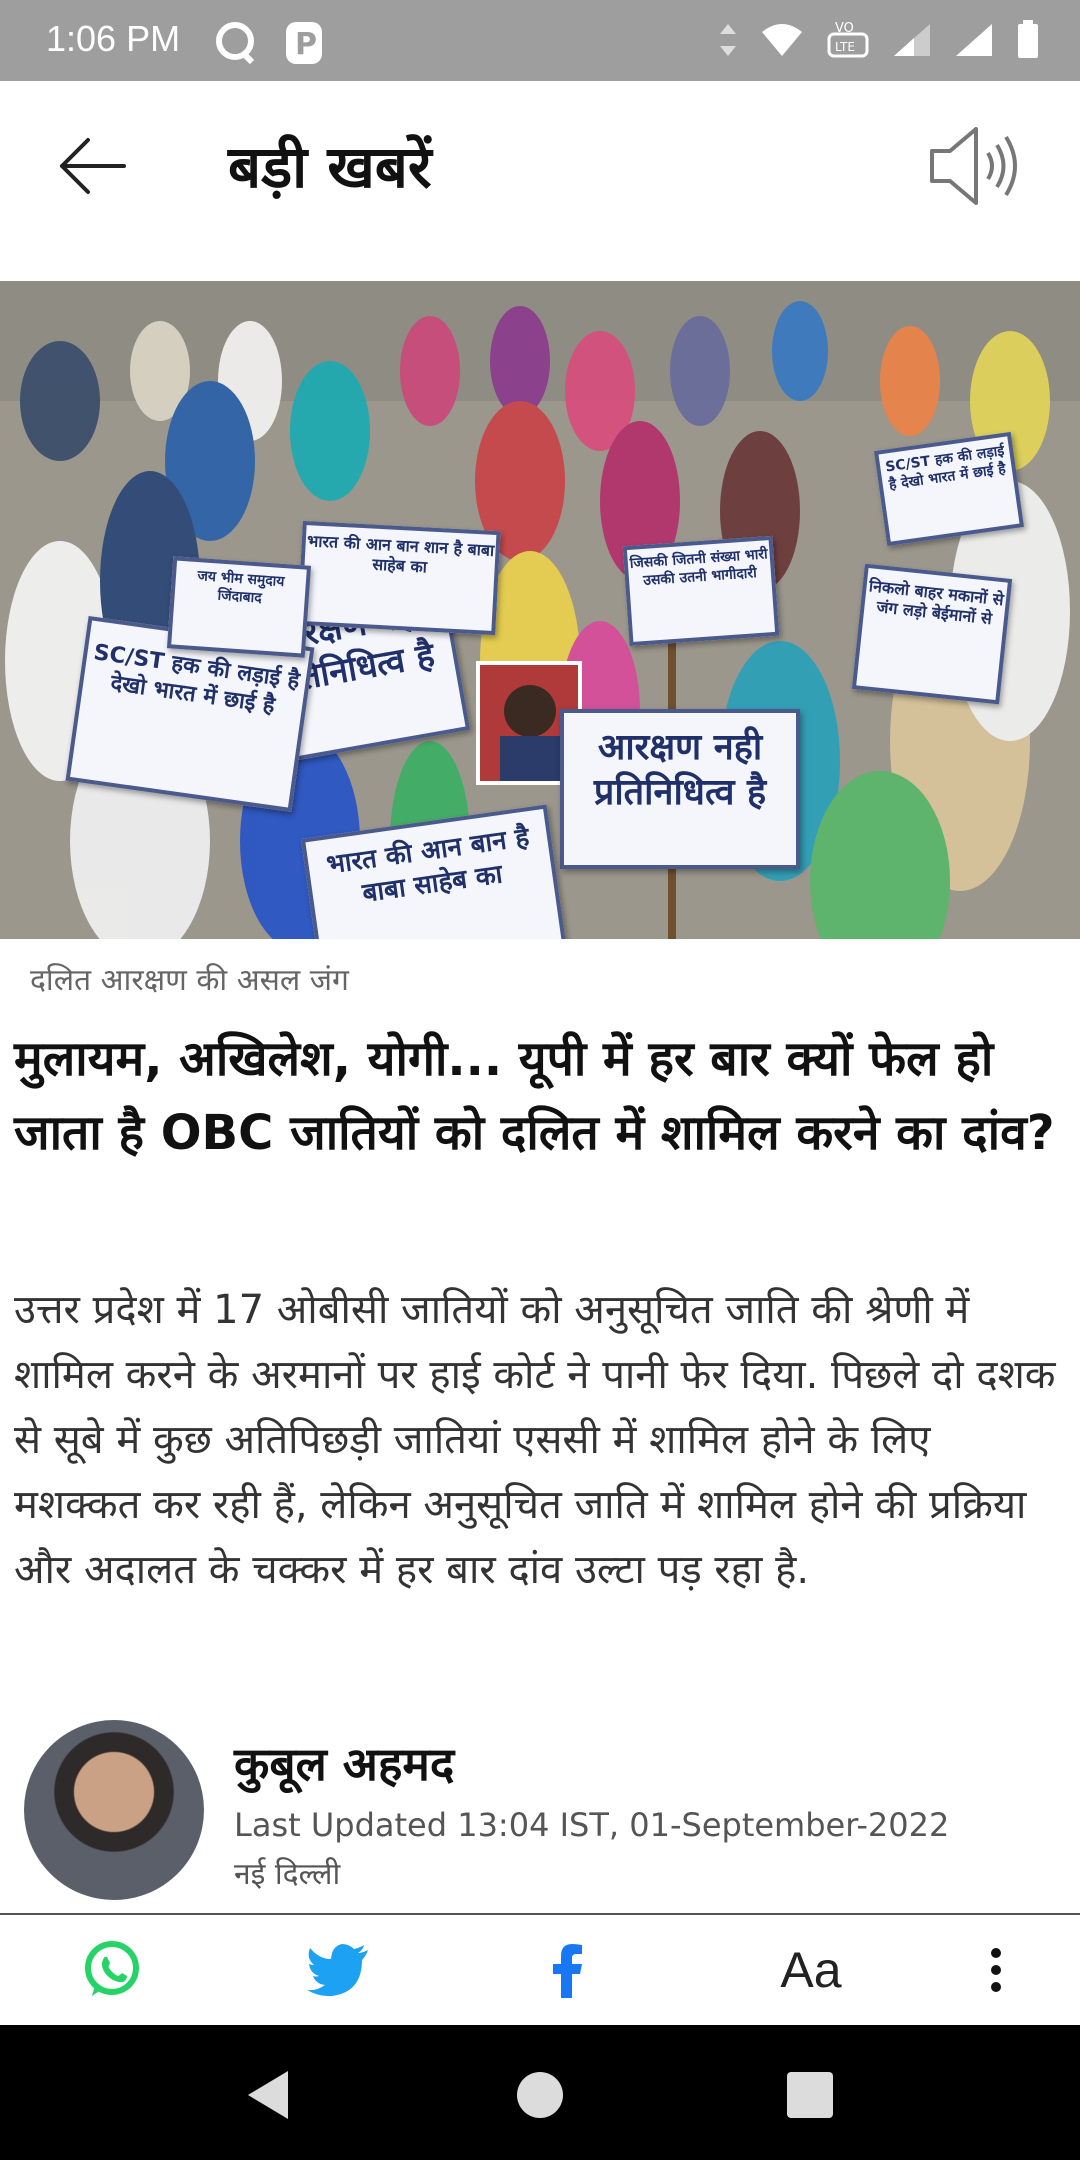 The image size is (1080, 2160). Describe the element at coordinates (330, 167) in the screenshot. I see `page-title: बड़ी खबरें` at that location.